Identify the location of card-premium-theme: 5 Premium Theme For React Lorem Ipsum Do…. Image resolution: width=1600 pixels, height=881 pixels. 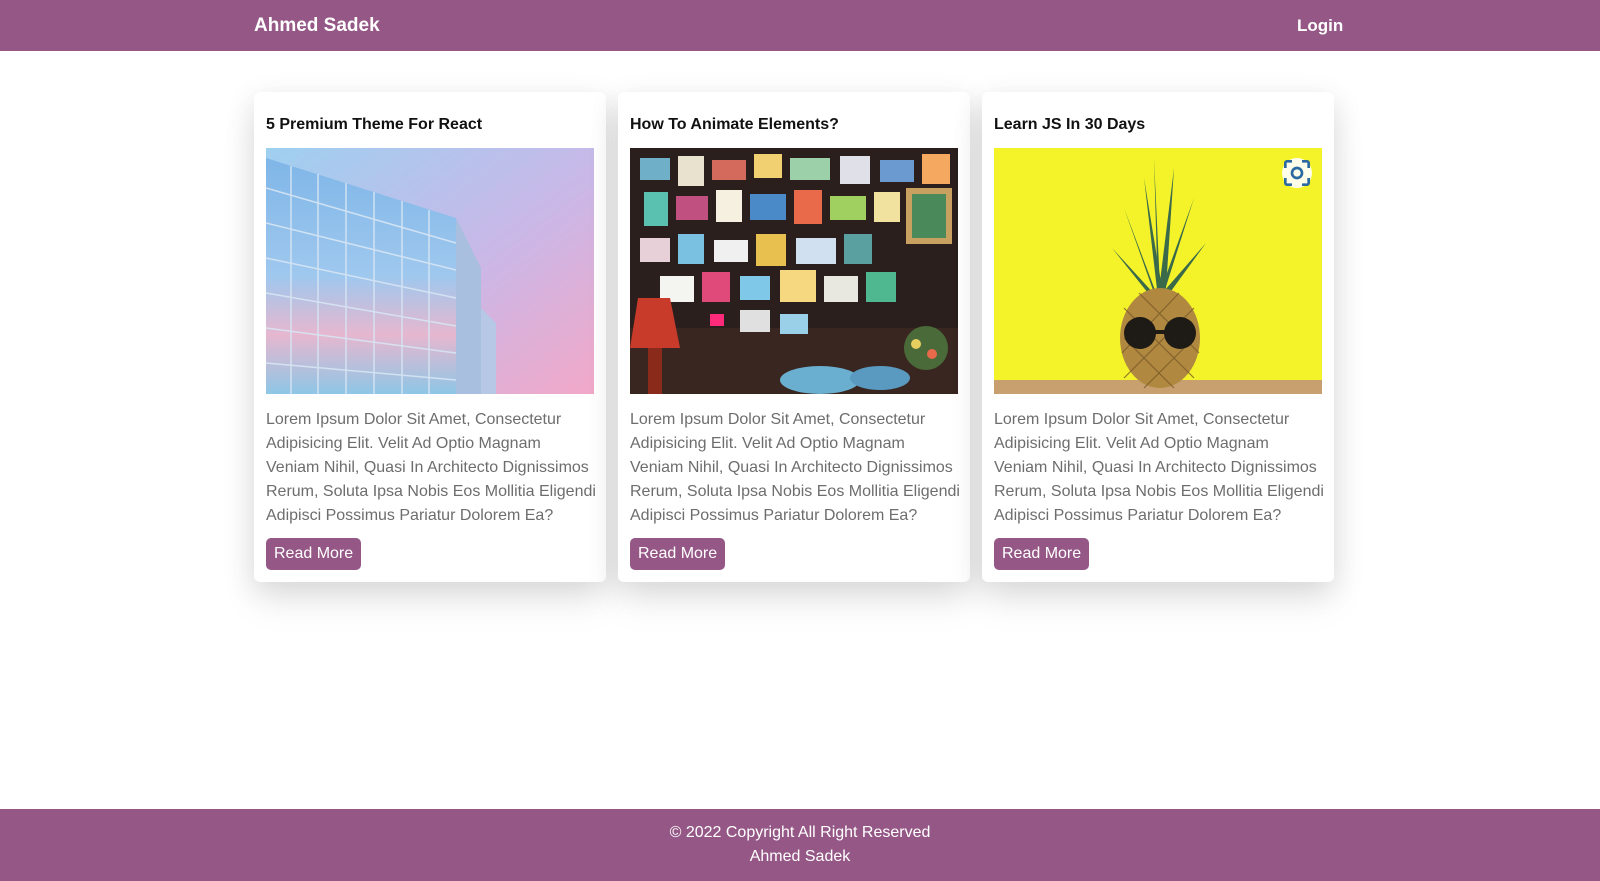
(430, 337).